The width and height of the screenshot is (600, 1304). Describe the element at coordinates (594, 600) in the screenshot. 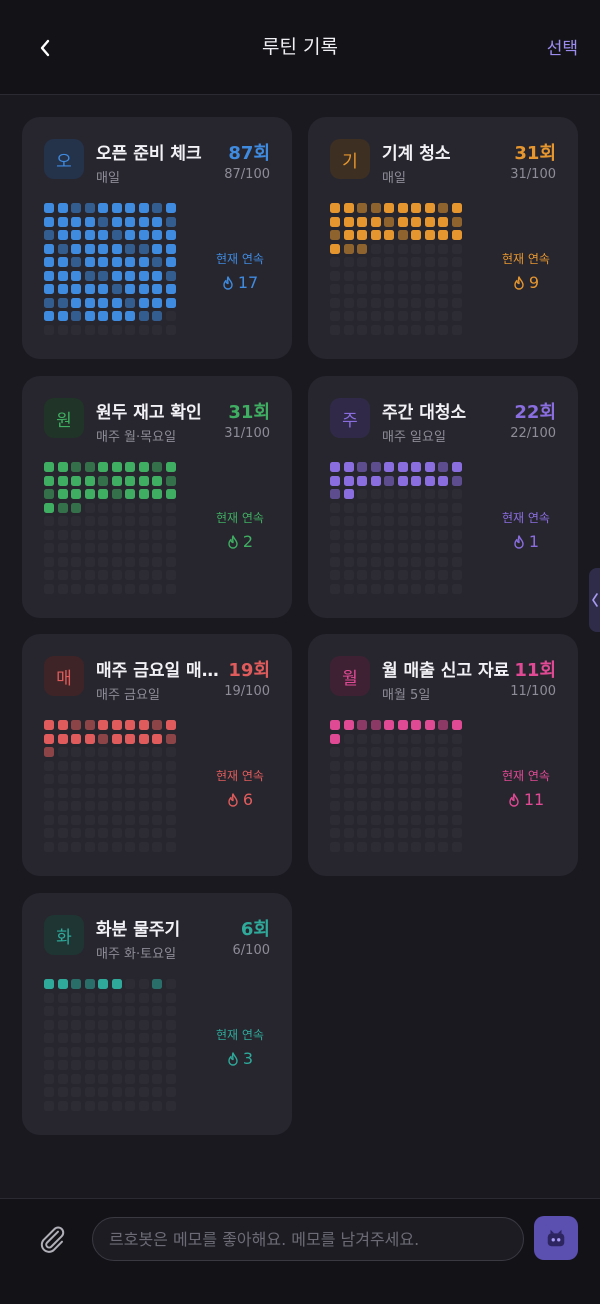

I see `side-panel-handle` at that location.